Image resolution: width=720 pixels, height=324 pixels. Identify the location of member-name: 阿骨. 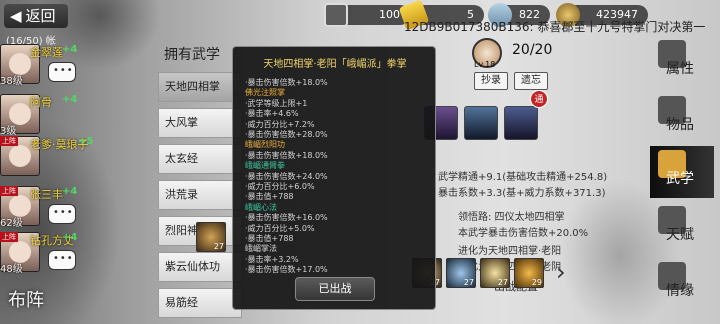
(41, 102).